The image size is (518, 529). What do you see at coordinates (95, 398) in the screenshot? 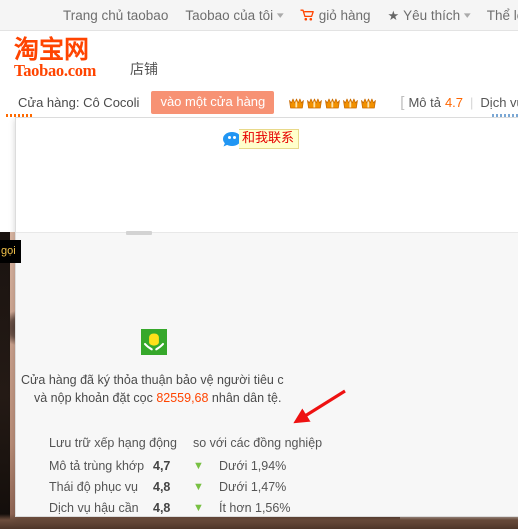
I see `pledge-prefix: và nộp khoản đặt cọc` at bounding box center [95, 398].